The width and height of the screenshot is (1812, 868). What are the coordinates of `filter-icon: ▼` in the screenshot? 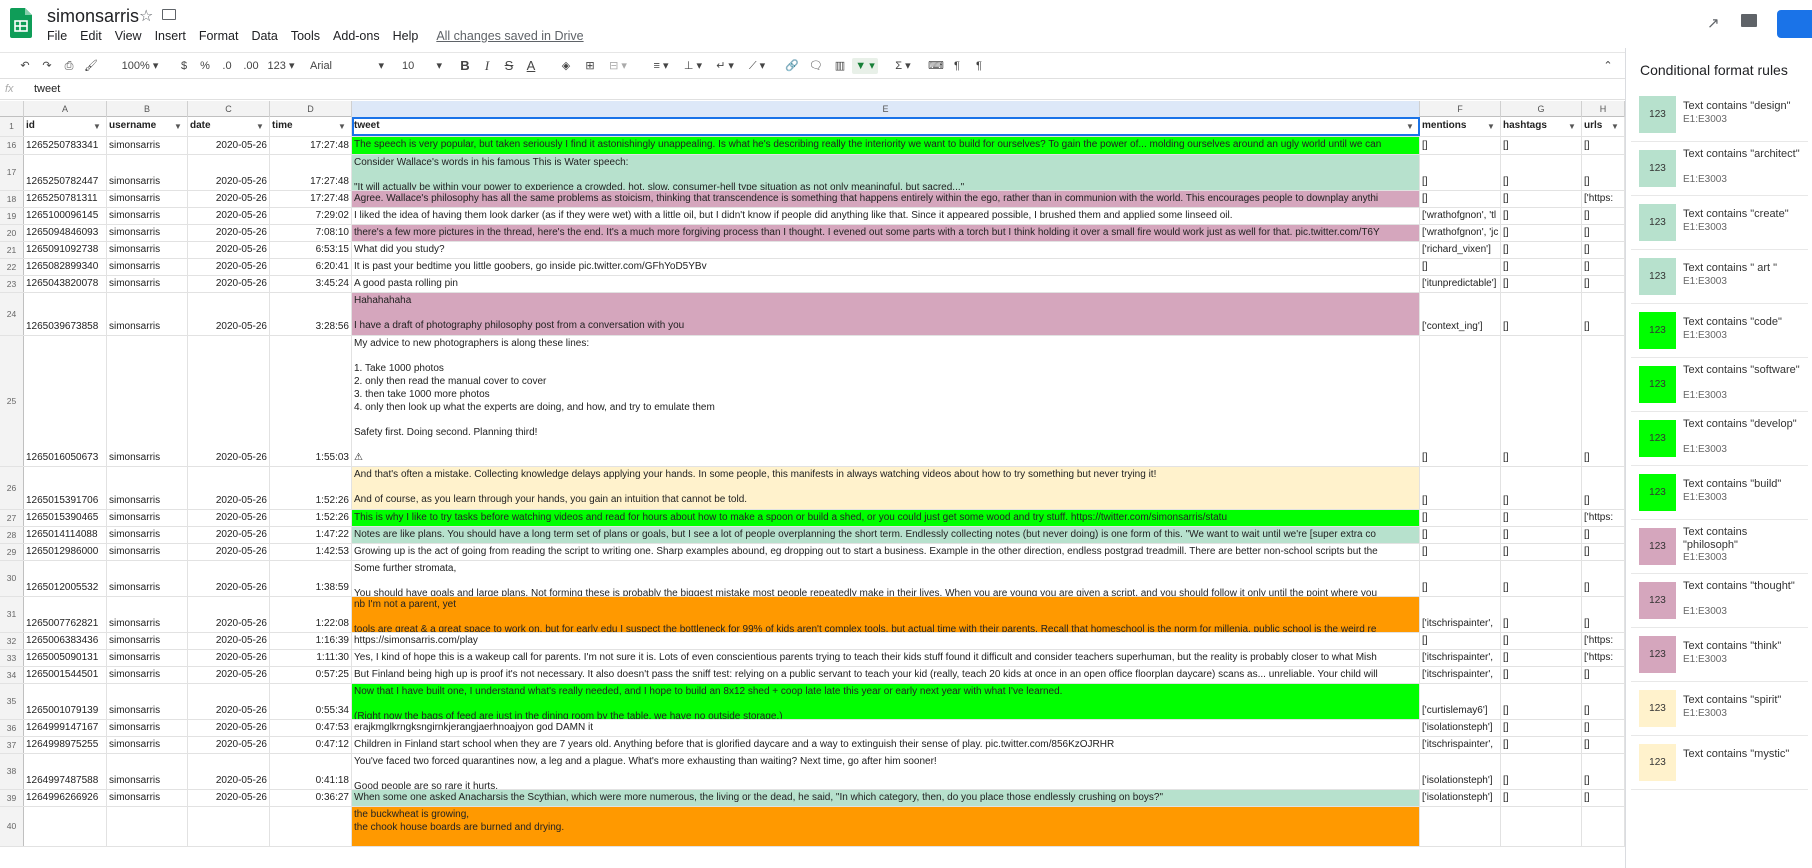 It's located at (98, 126).